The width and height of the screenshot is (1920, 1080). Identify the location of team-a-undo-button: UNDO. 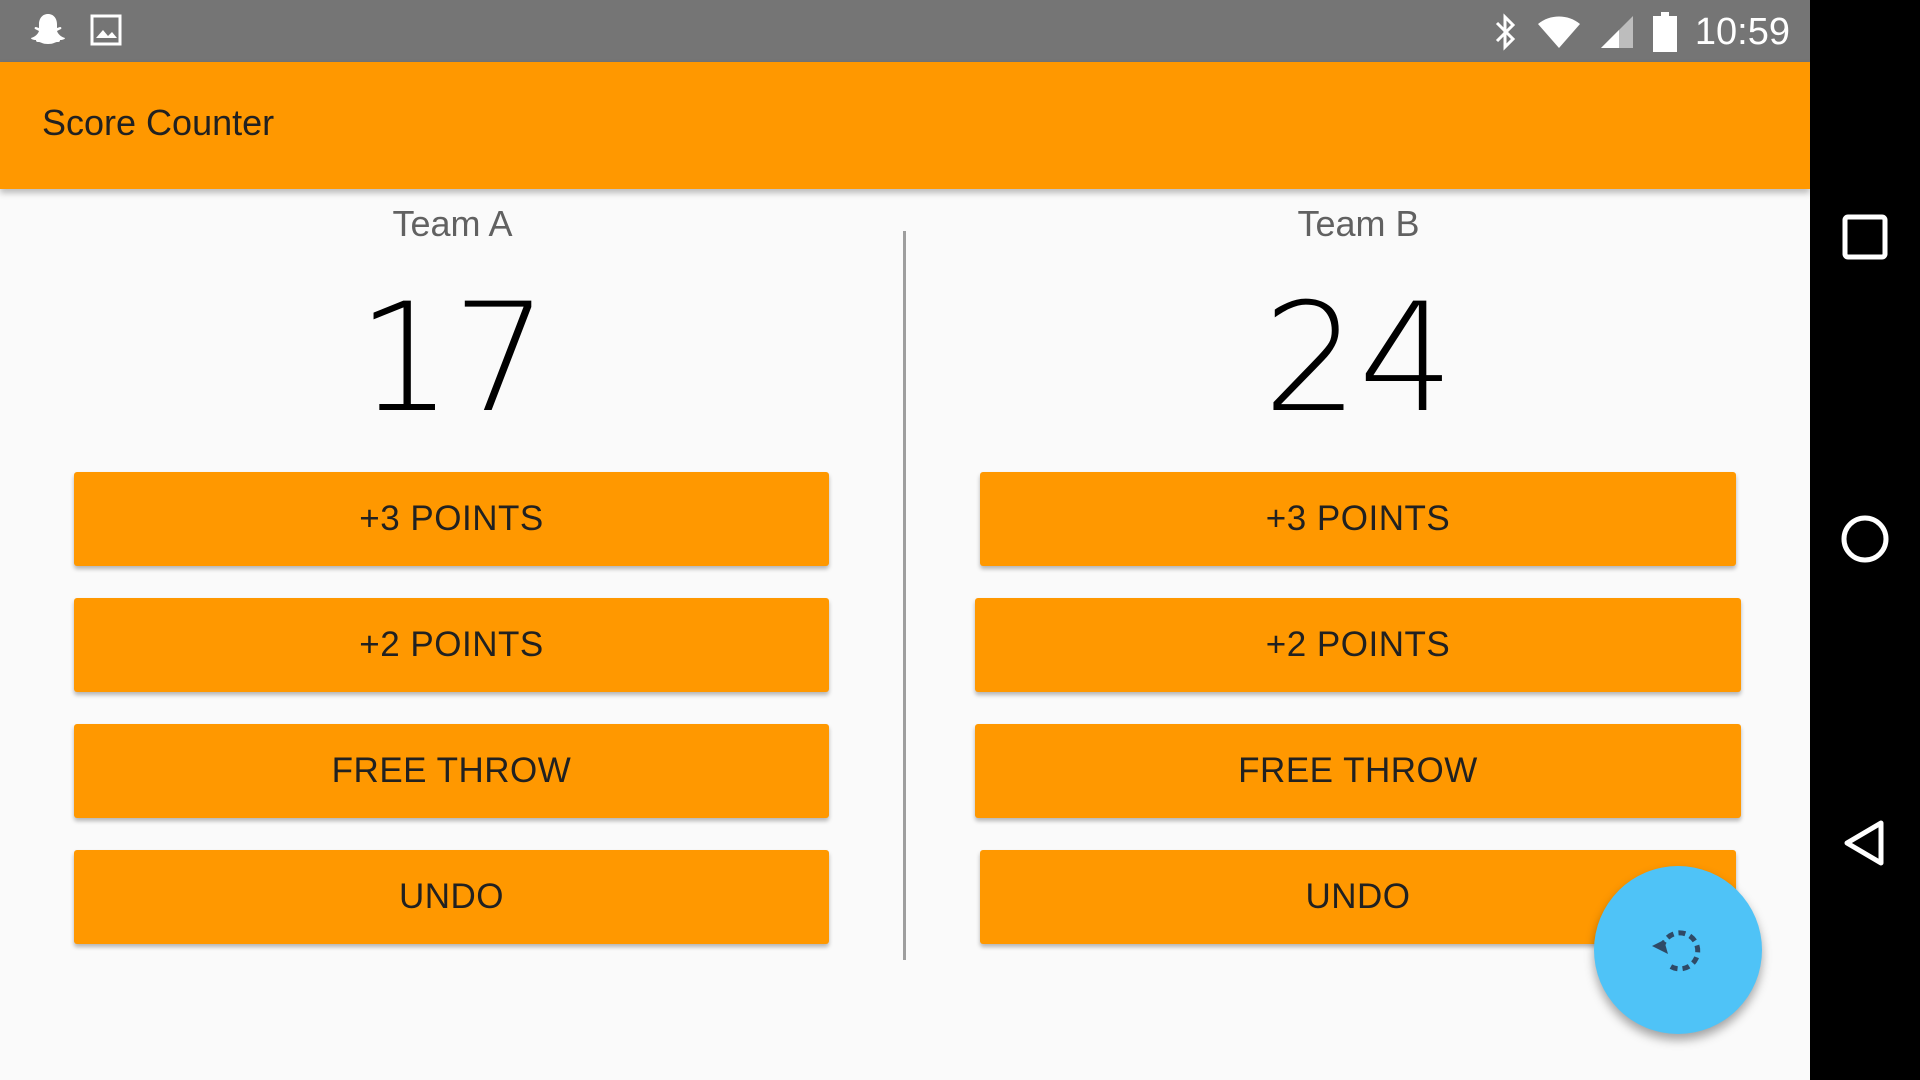
(451, 897).